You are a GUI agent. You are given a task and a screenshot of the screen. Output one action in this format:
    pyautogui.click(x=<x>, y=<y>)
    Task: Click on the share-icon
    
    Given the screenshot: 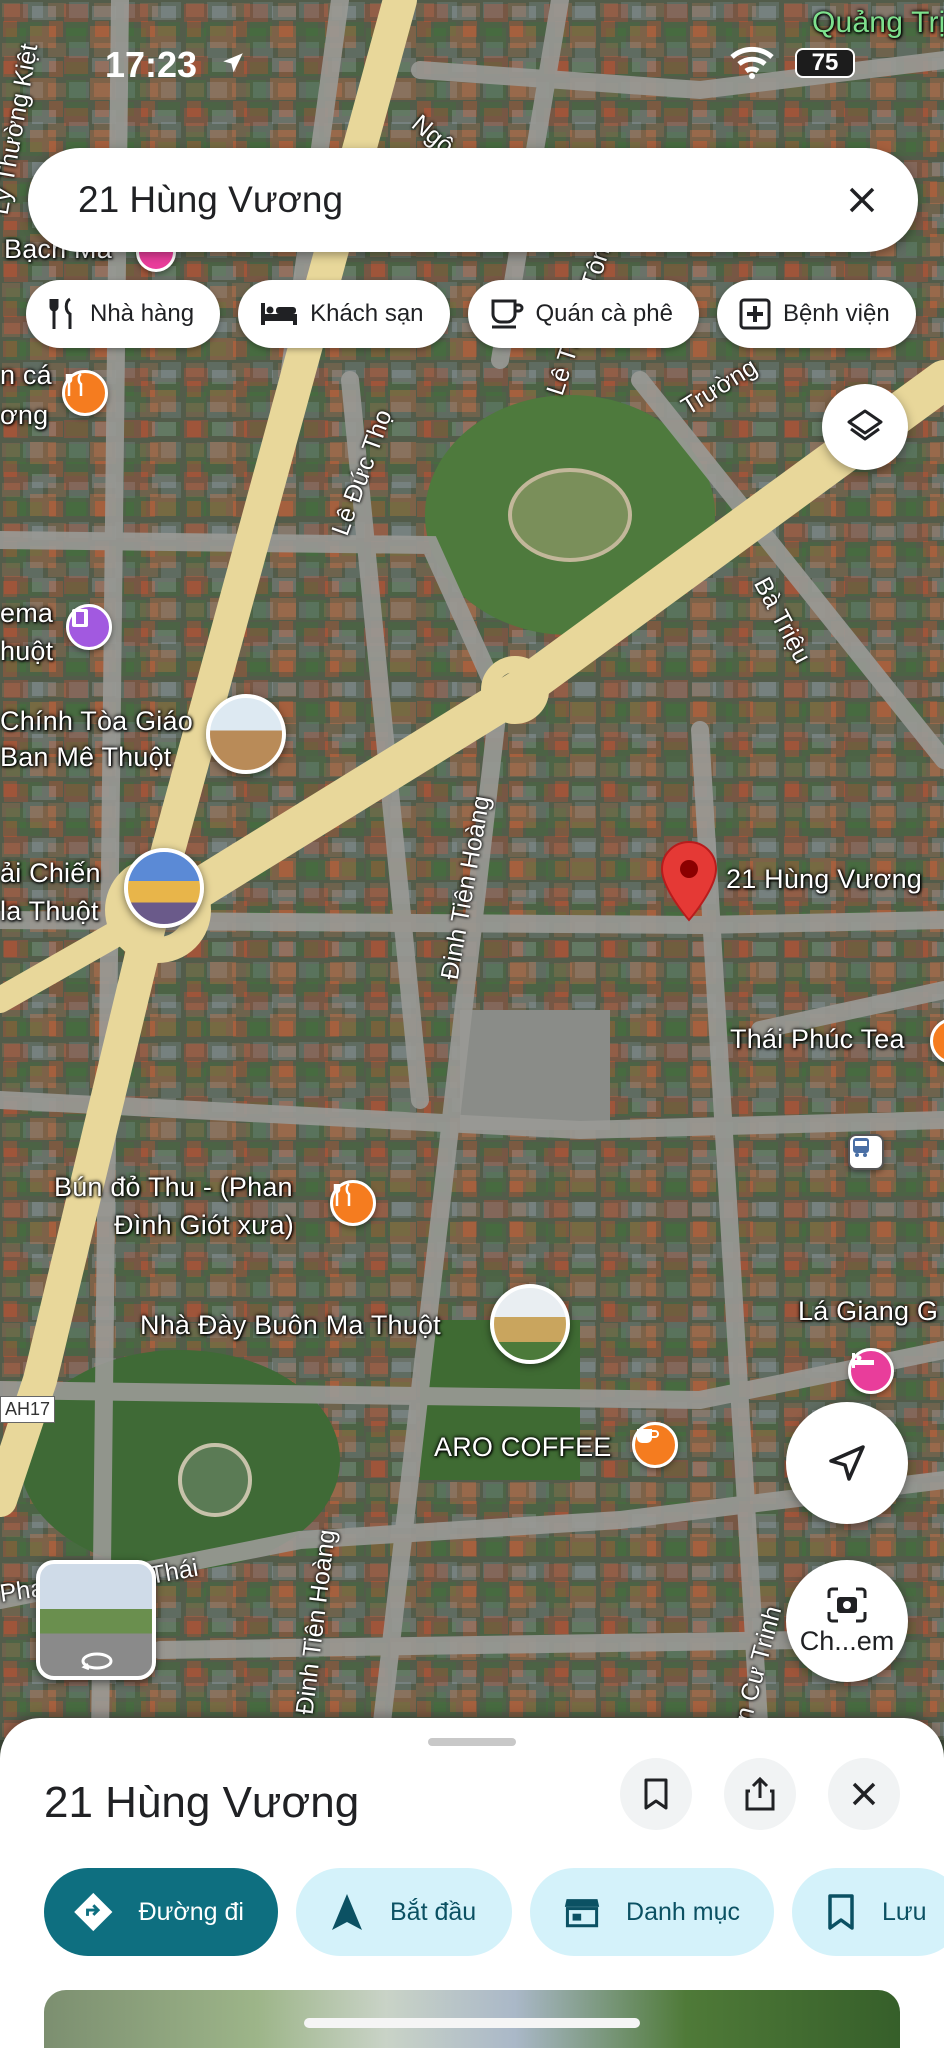 What is the action you would take?
    pyautogui.click(x=760, y=1793)
    